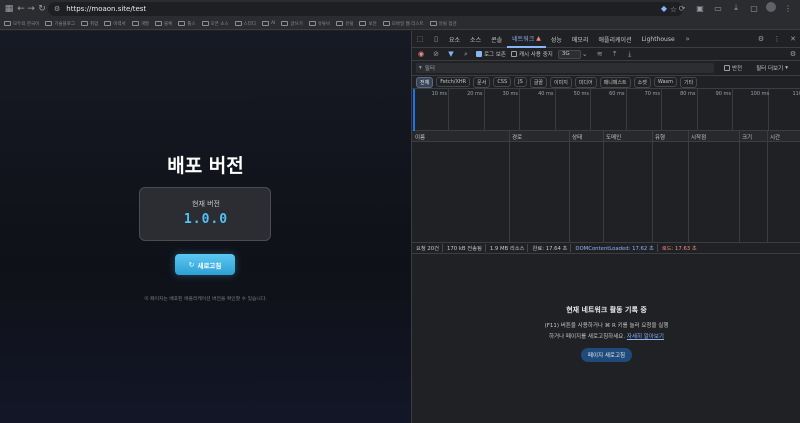 The image size is (800, 423). What do you see at coordinates (698, 137) in the screenshot?
I see `column-header: 시작점` at bounding box center [698, 137].